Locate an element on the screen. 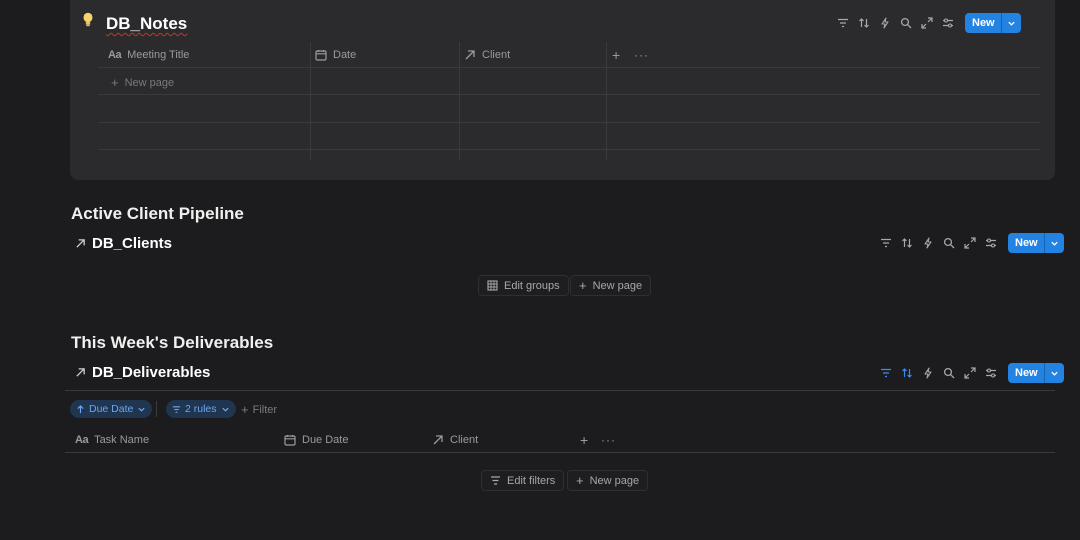 This screenshot has height=540, width=1080. sort-chip-due-date: Due Date is located at coordinates (111, 409).